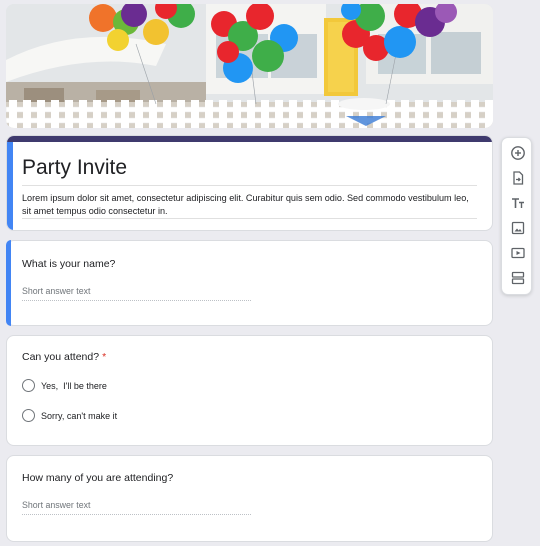 This screenshot has height=546, width=540. Describe the element at coordinates (61, 357) in the screenshot. I see `question-title-text: Can you attend?` at that location.